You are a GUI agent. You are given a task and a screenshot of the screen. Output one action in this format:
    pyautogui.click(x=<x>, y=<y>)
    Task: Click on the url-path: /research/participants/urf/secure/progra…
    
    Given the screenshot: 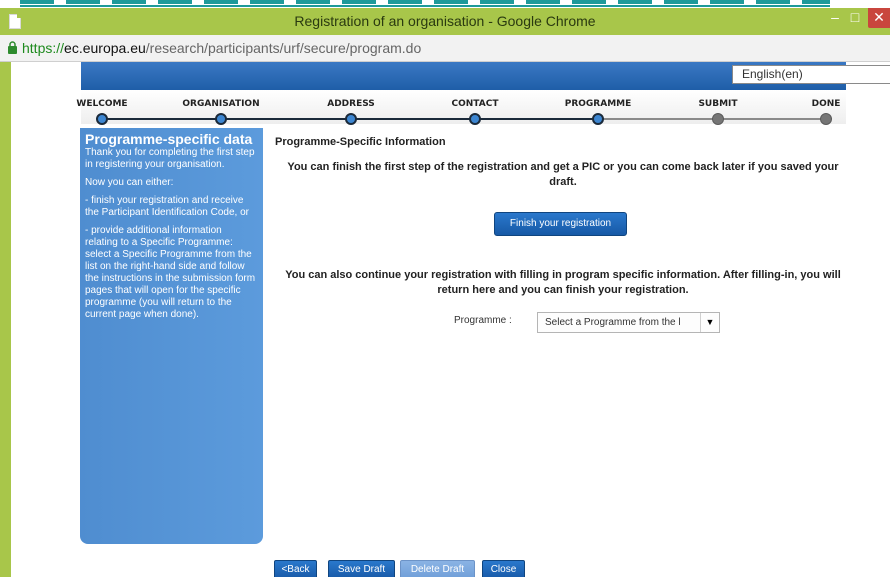 What is the action you would take?
    pyautogui.click(x=283, y=48)
    